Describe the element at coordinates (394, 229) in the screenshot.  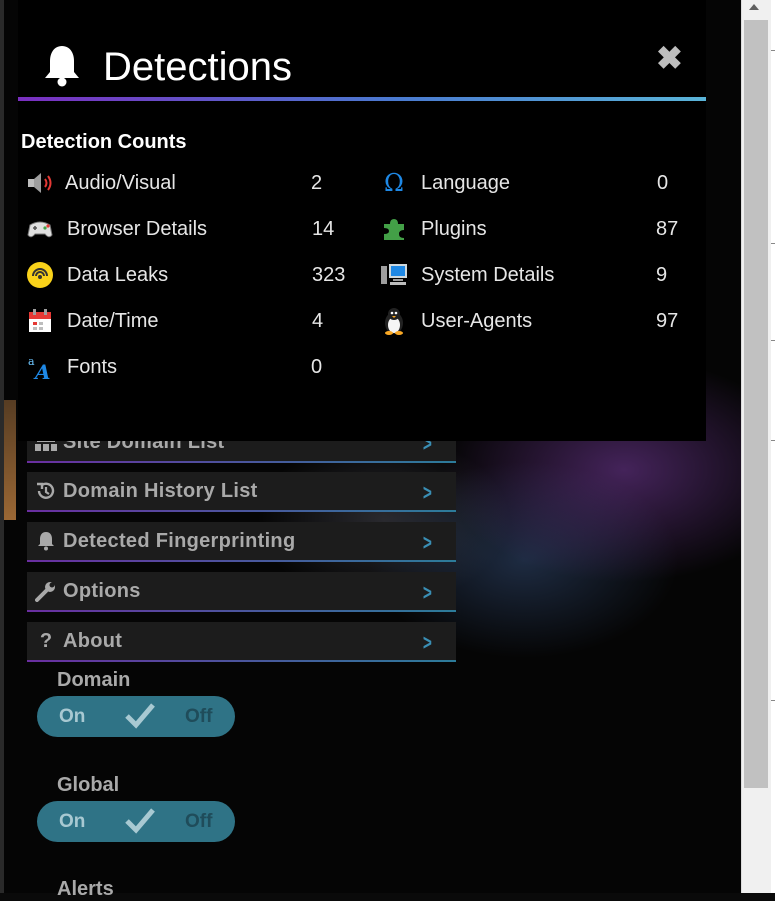
I see `puzzle-icon` at that location.